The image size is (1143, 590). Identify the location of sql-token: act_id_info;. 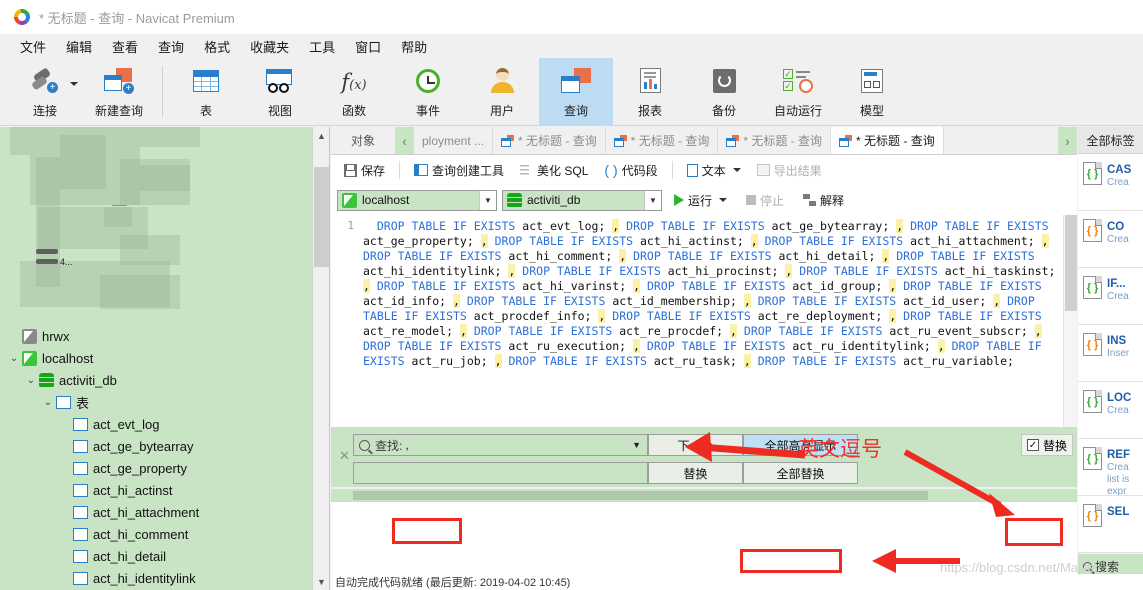
(405, 301).